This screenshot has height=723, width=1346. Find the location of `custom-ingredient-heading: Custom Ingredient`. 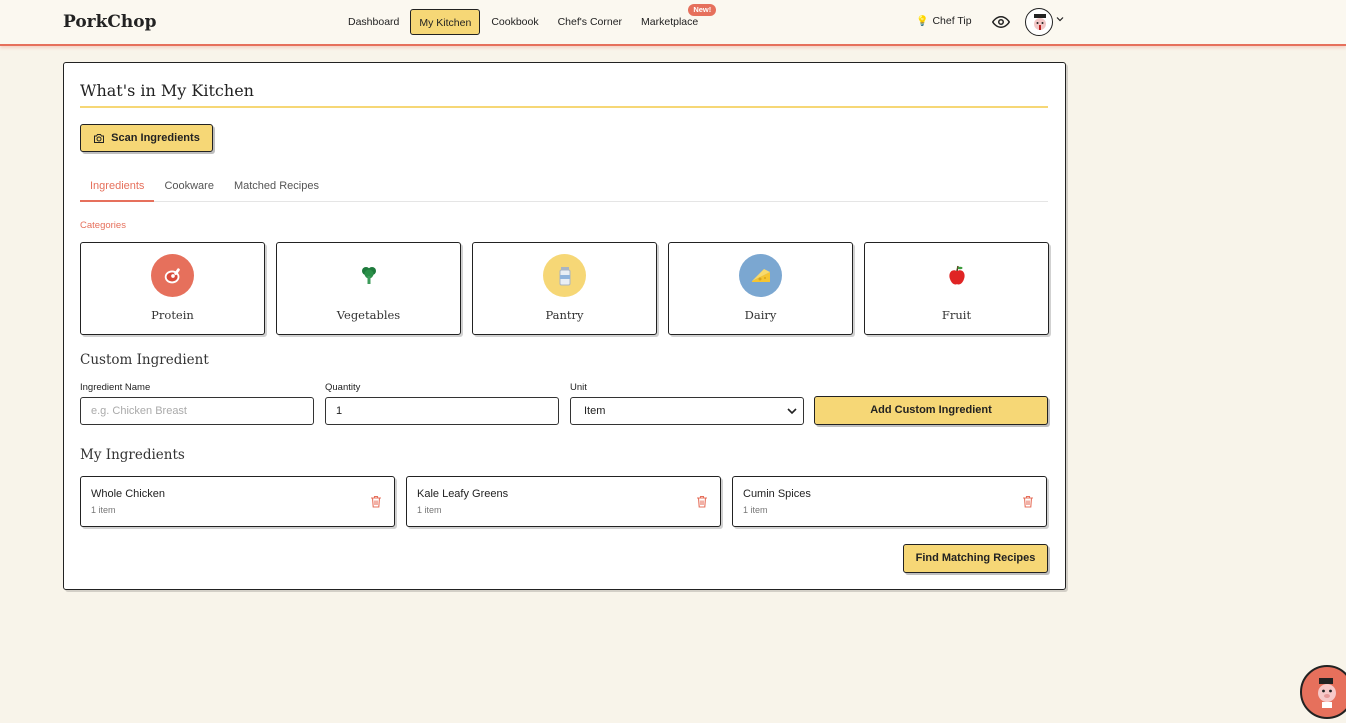

custom-ingredient-heading: Custom Ingredient is located at coordinates (144, 360).